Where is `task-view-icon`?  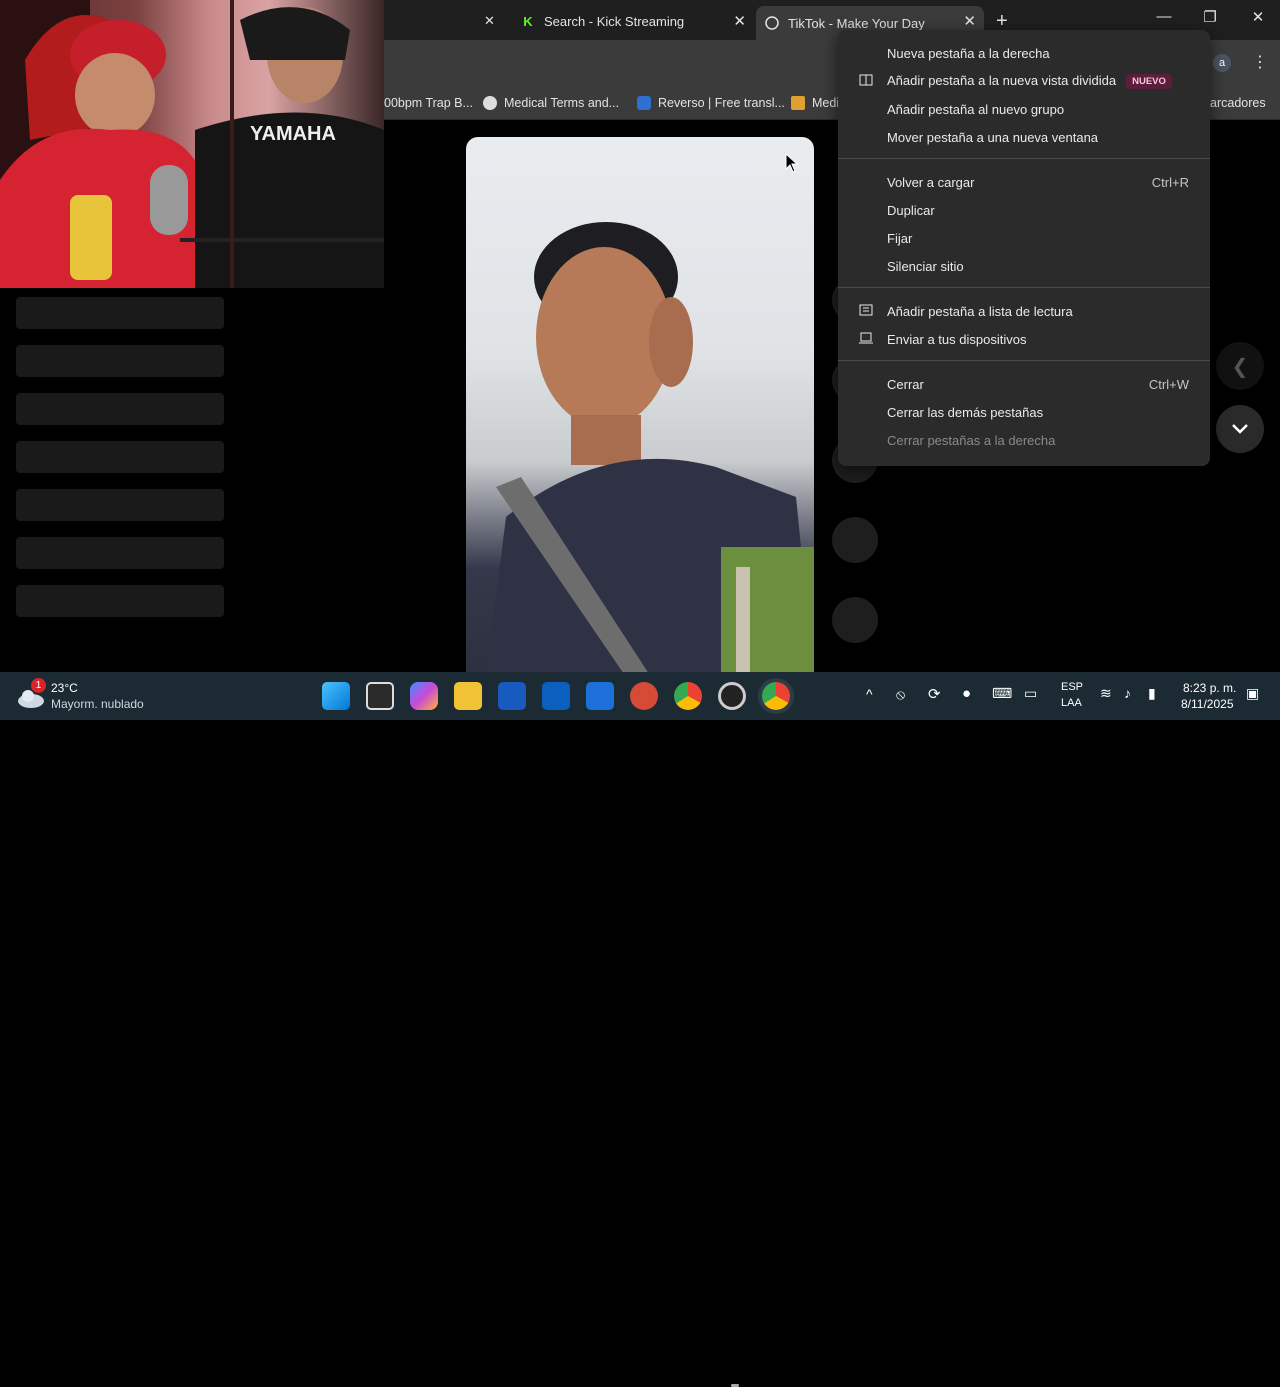 task-view-icon is located at coordinates (380, 696).